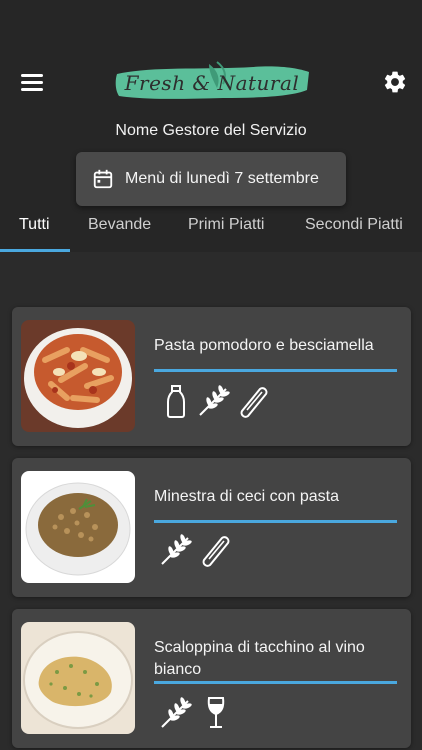  Describe the element at coordinates (395, 82) in the screenshot. I see `gear-icon` at that location.